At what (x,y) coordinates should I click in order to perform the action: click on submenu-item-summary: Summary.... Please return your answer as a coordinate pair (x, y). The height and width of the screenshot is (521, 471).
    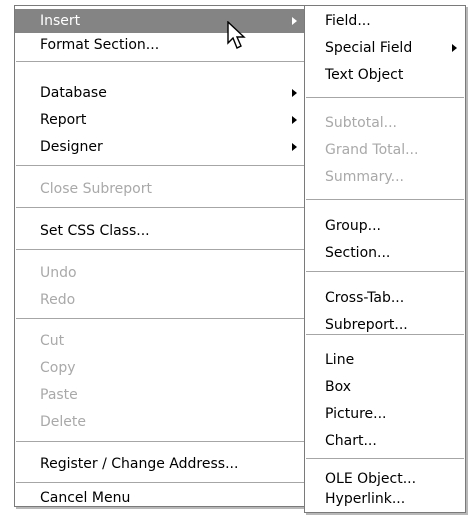
    Looking at the image, I should click on (385, 177).